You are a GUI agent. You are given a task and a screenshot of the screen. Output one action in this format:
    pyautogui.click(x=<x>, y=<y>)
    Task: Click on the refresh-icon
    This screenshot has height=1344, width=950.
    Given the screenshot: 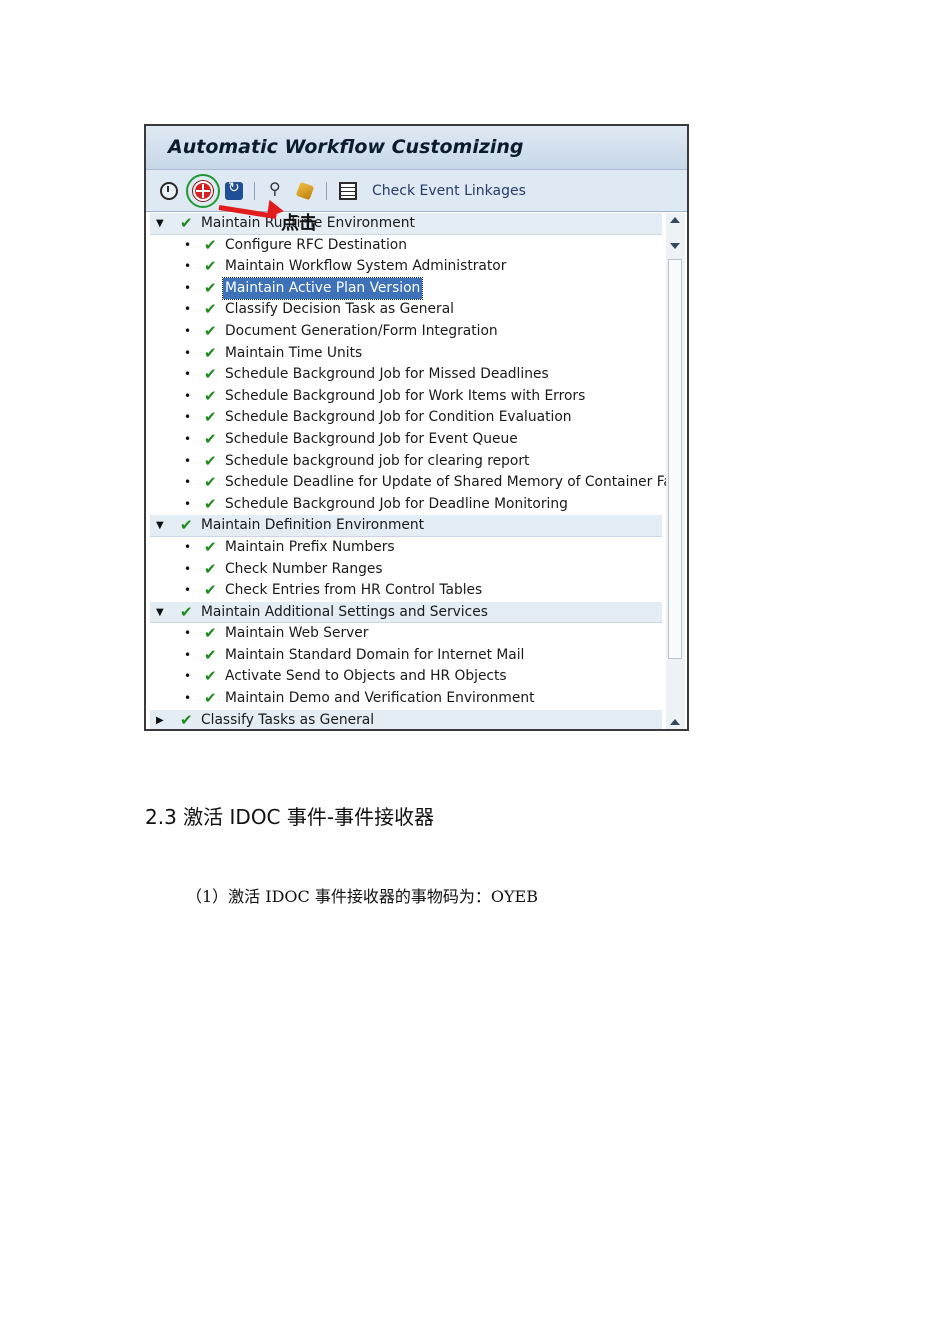 What is the action you would take?
    pyautogui.click(x=234, y=190)
    